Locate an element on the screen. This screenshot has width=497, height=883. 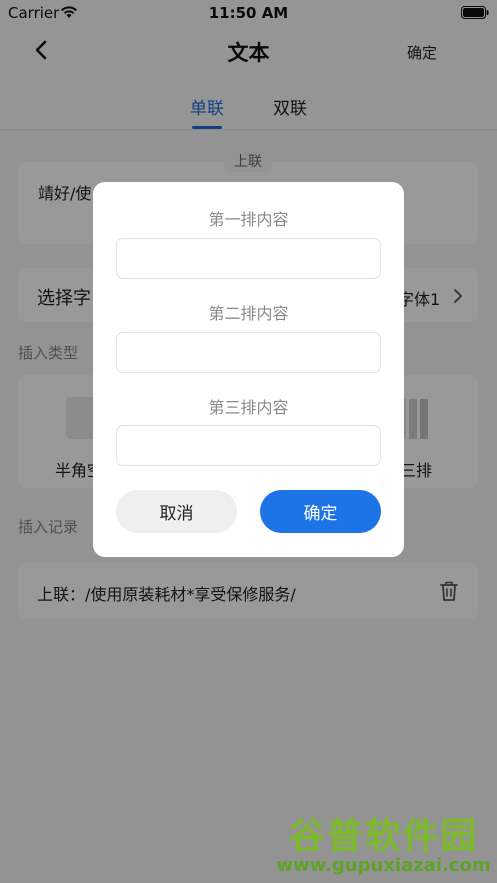
watermark-title: 谷普软件园 is located at coordinates (383, 836).